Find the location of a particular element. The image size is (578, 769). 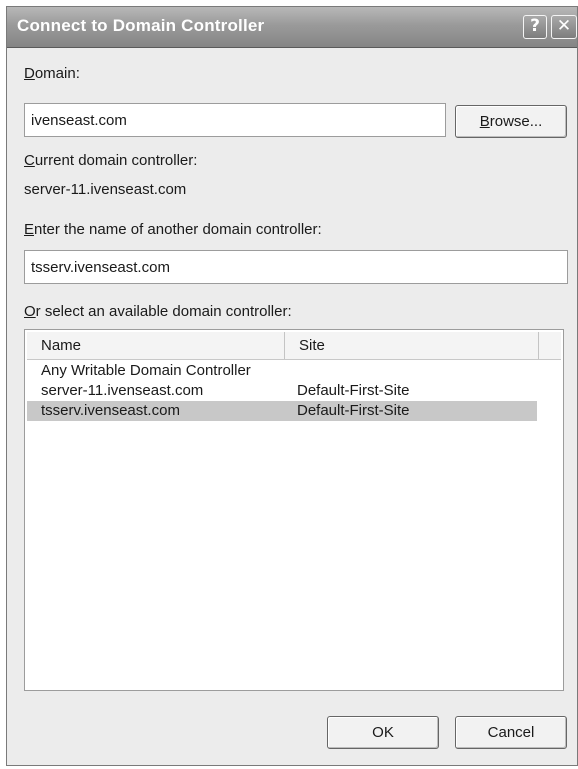

browse-mnemonic: B is located at coordinates (484, 121).